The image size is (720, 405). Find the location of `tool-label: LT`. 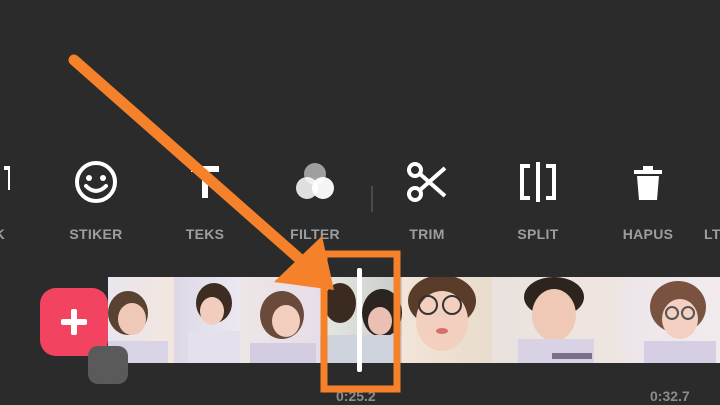

tool-label: LT is located at coordinates (712, 234).